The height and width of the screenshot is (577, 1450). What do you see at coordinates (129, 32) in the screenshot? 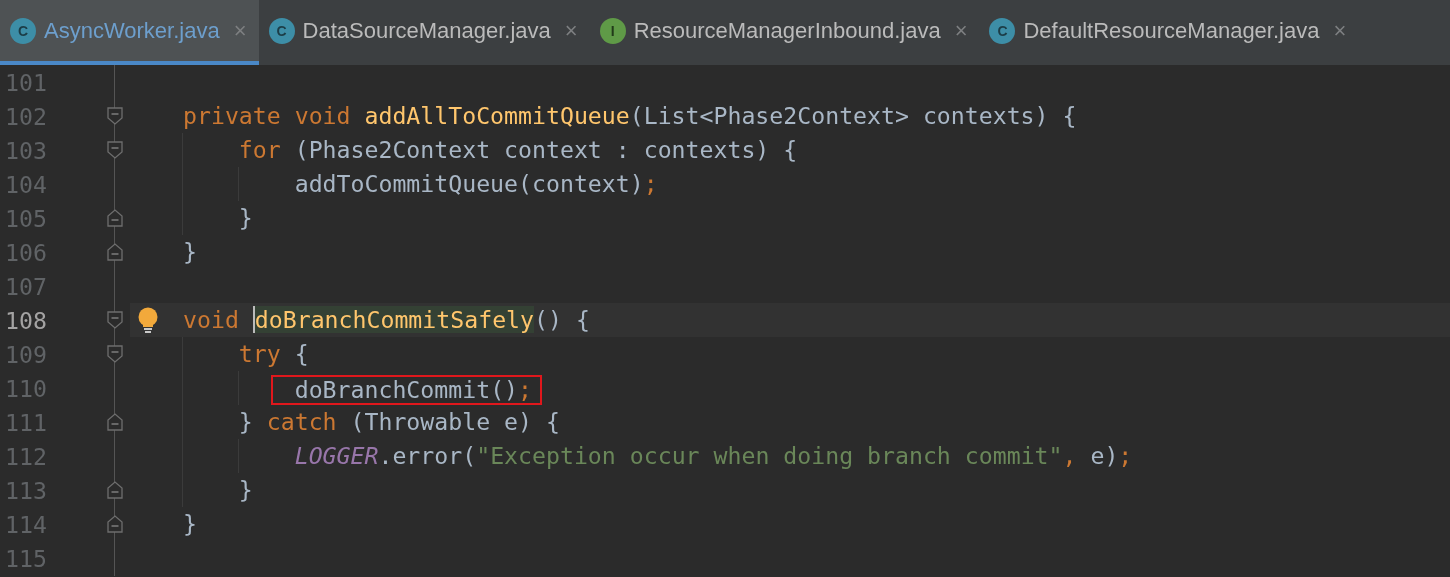
I see `file-tab: C AsyncWorker.java ×` at bounding box center [129, 32].